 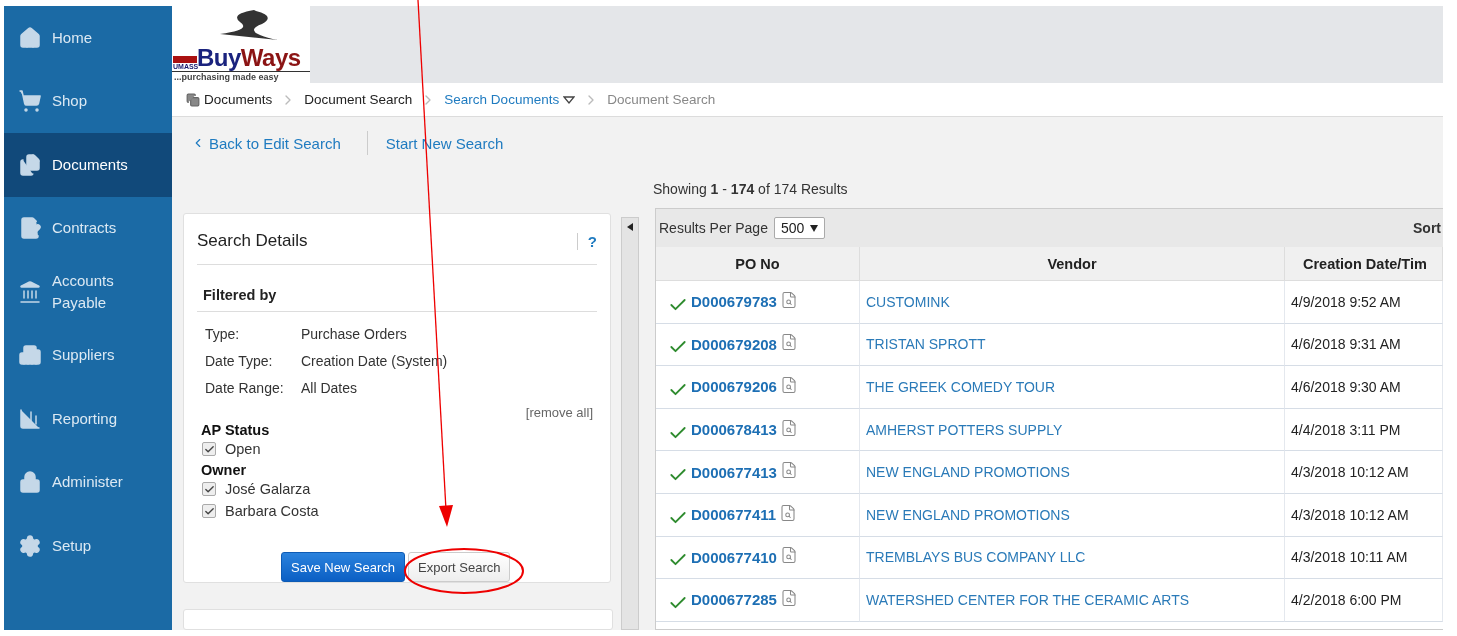 I want to click on vendor-link: THE GREEK COMEDY TOUR, so click(x=961, y=387).